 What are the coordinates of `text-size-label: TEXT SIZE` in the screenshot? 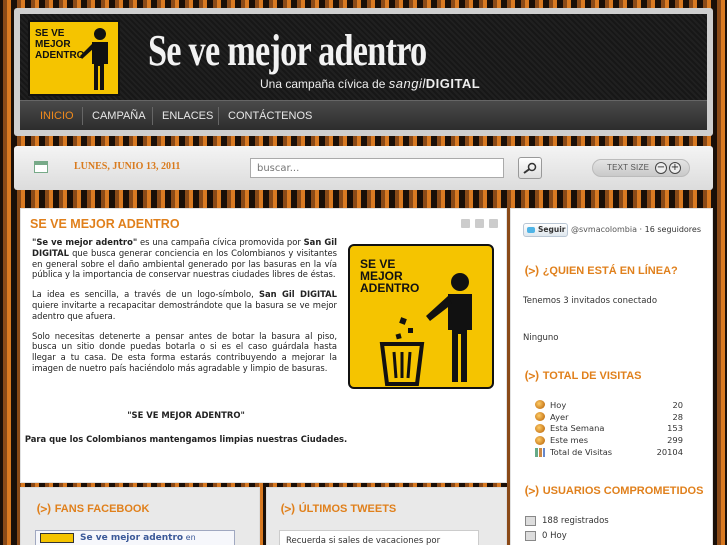 It's located at (628, 167).